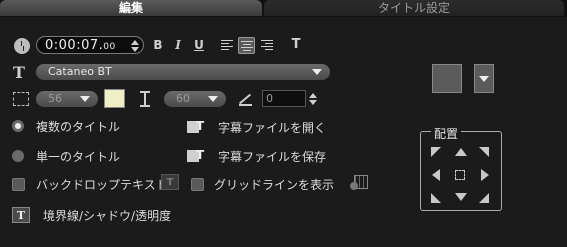 Image resolution: width=567 pixels, height=247 pixels. I want to click on backdrop-text-checkbox, so click(18, 184).